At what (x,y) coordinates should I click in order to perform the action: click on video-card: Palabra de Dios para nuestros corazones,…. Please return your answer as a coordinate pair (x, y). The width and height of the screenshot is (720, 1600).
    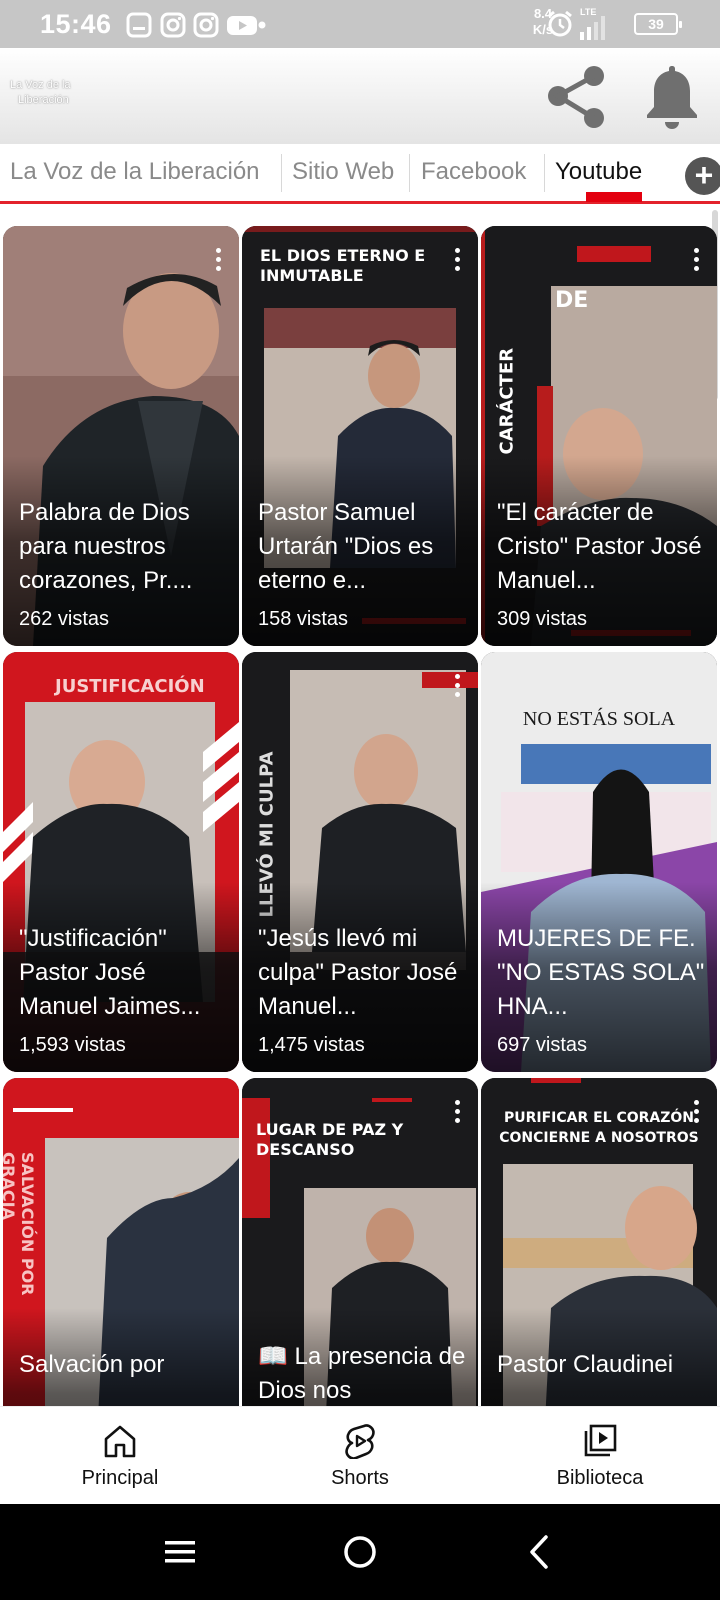
    Looking at the image, I should click on (121, 436).